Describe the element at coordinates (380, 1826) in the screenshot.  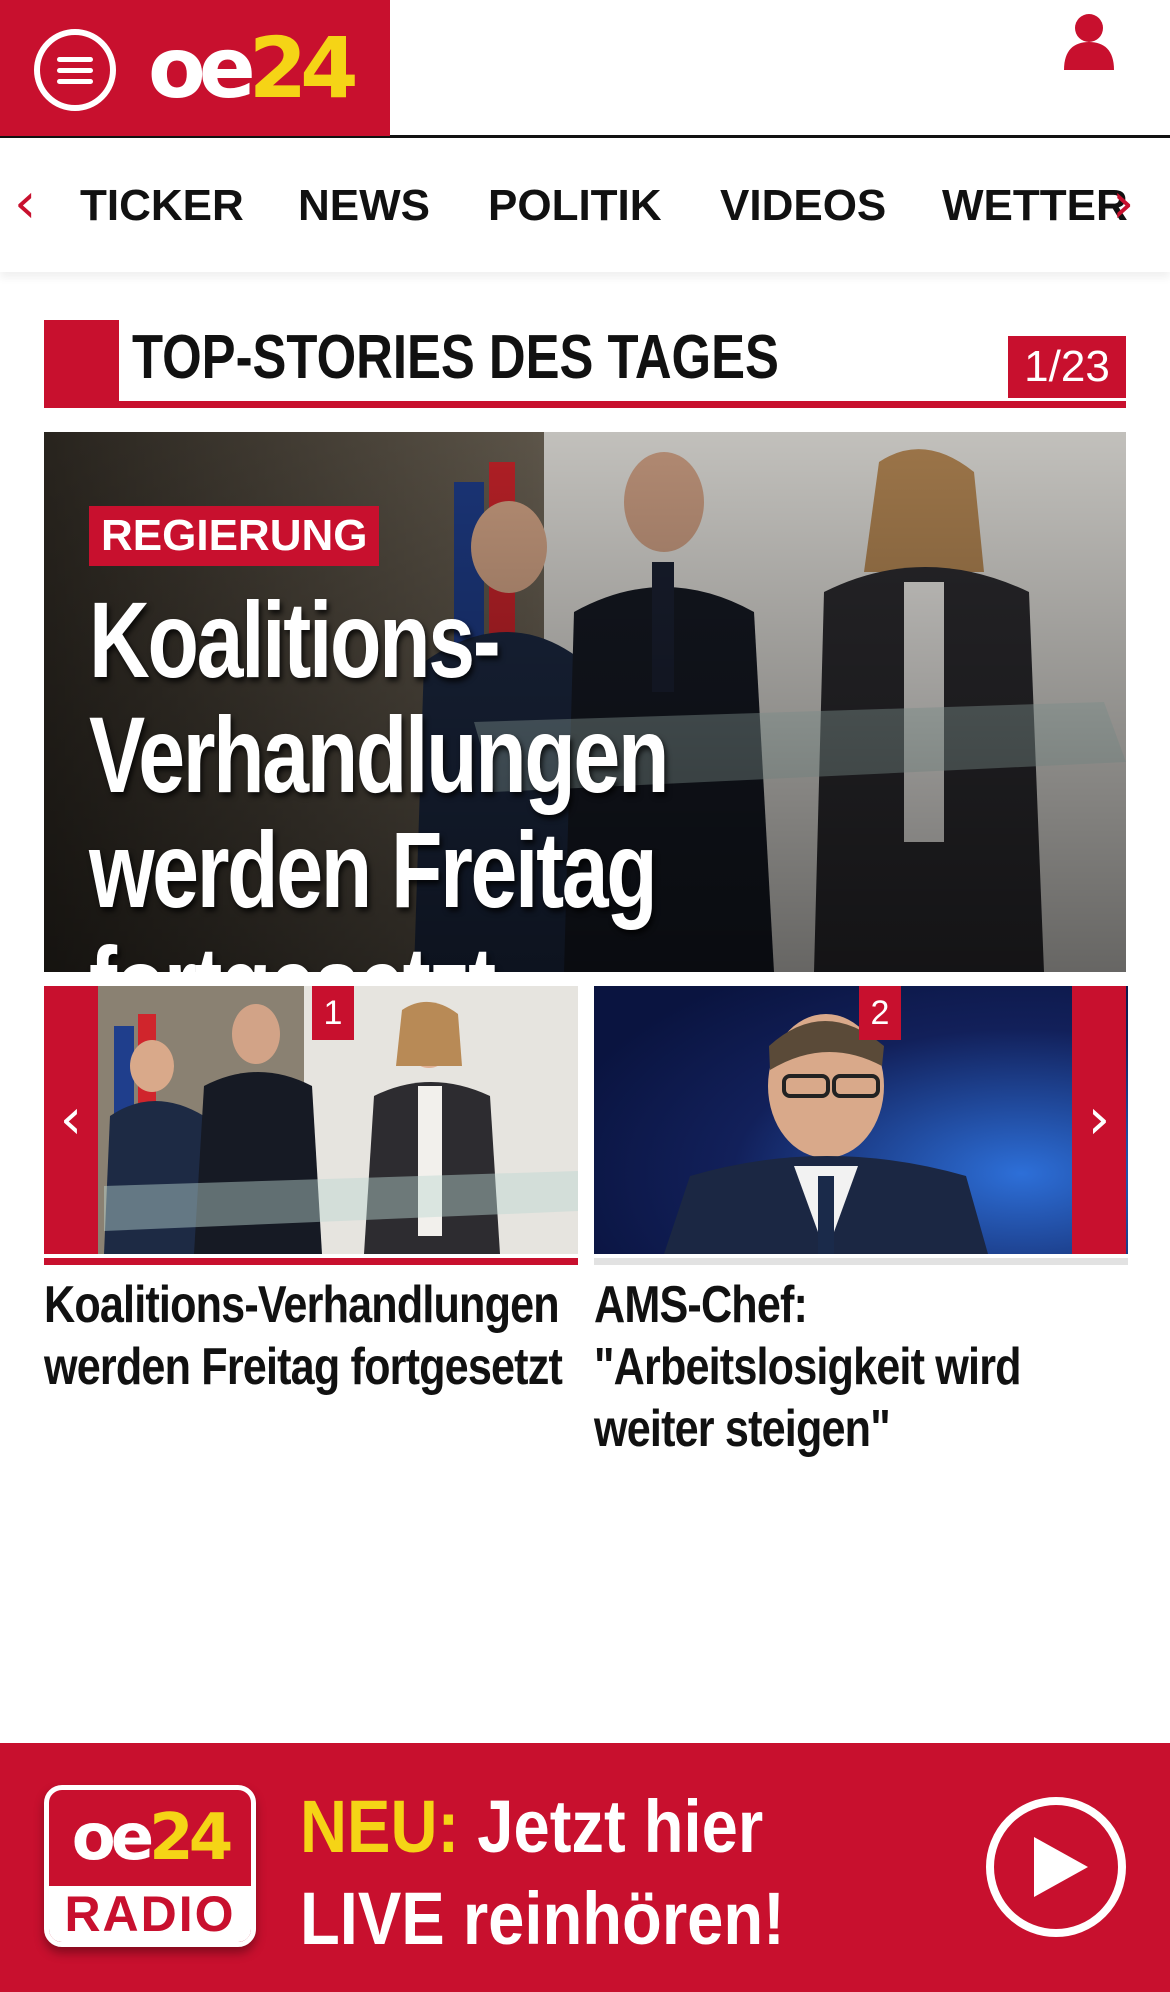
I see `radio-new-label: NEU:` at that location.